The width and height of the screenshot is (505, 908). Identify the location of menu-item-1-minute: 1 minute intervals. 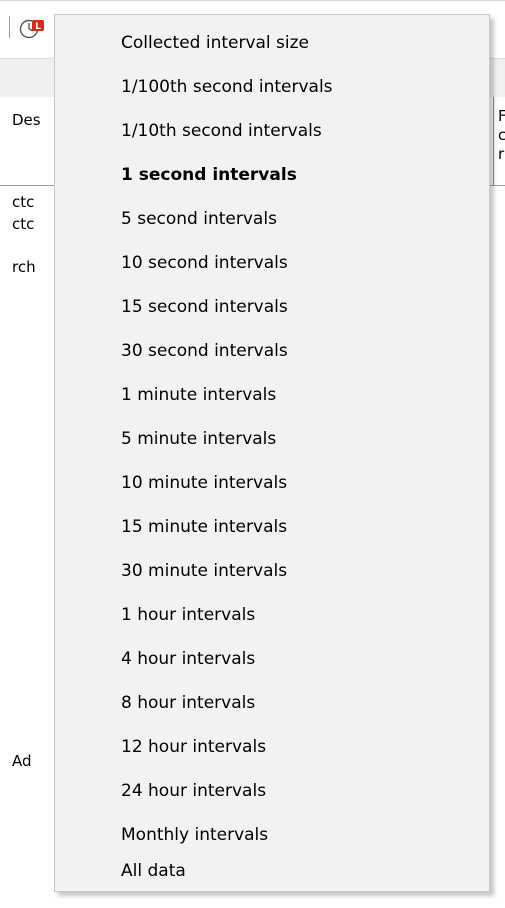
(272, 395).